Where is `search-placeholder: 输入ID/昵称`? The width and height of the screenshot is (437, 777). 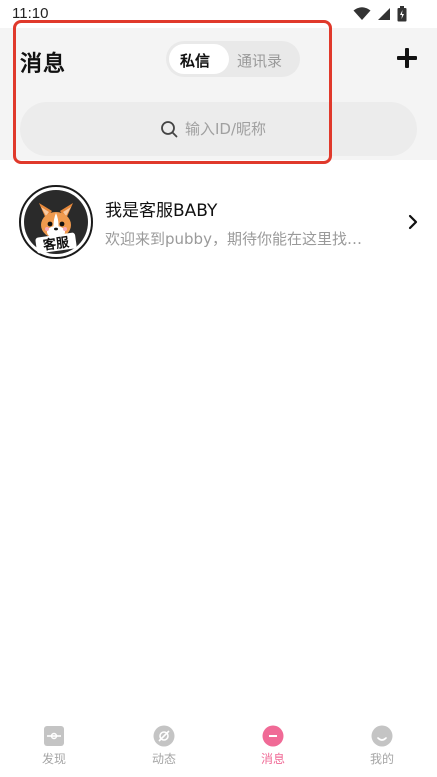
search-placeholder: 输入ID/昵称 is located at coordinates (226, 129).